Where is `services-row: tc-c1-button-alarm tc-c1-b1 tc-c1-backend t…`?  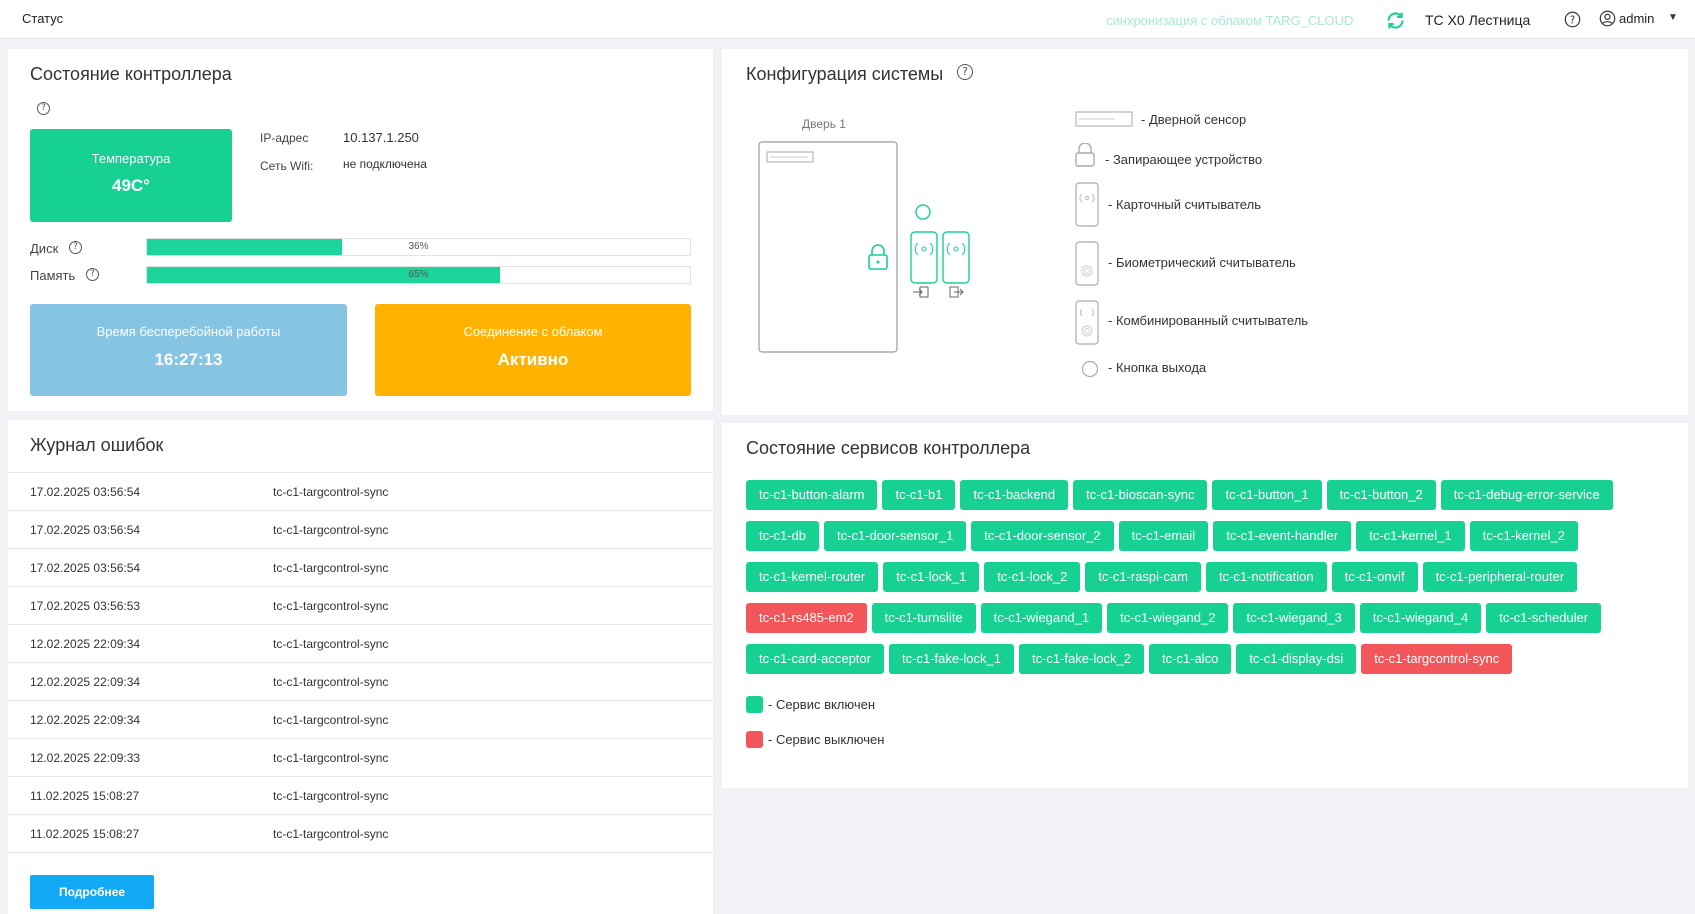
services-row: tc-c1-button-alarm tc-c1-b1 tc-c1-backend t… is located at coordinates (1179, 495).